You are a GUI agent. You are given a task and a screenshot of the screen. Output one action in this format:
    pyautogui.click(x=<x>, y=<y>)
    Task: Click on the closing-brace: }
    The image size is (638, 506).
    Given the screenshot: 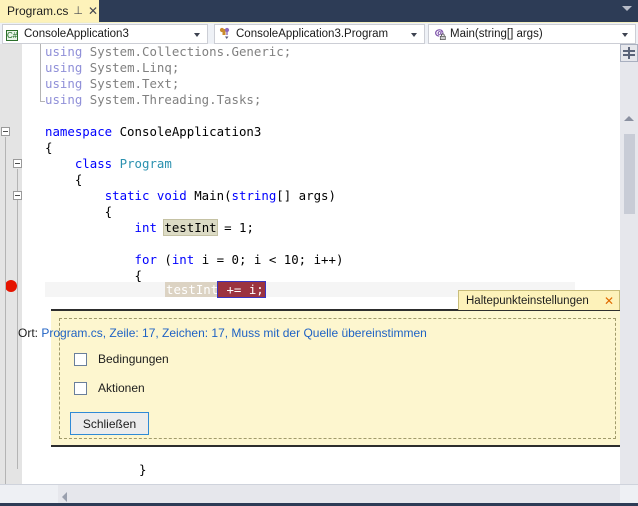 What is the action you would take?
    pyautogui.click(x=143, y=469)
    